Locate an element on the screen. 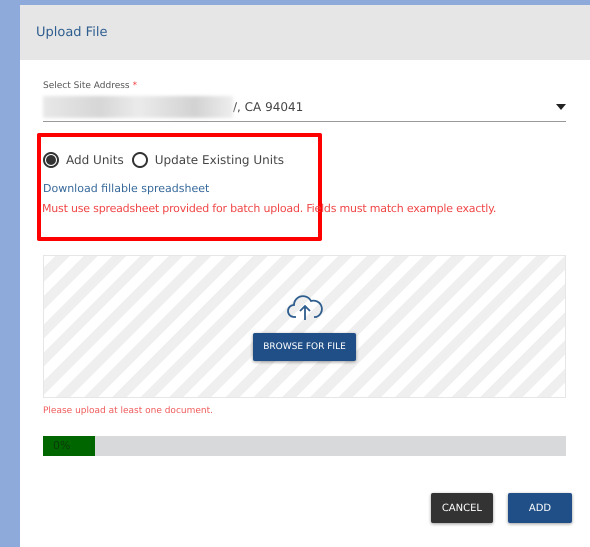 This screenshot has width=590, height=547. download-link: Download fillable spreadsheet is located at coordinates (126, 188).